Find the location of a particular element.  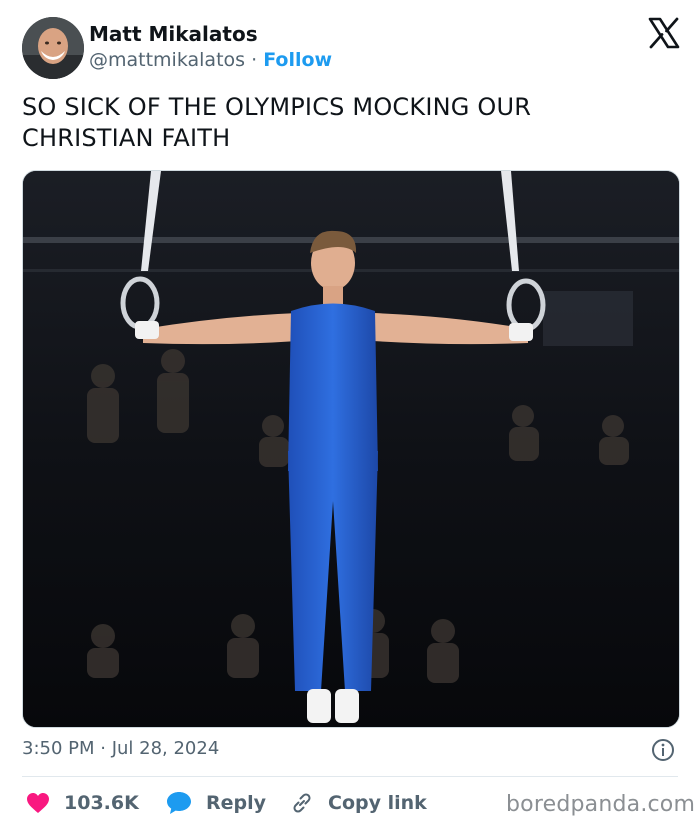

tweet-timestamp: 3:50 PM · Jul 28, 2024 is located at coordinates (120, 749).